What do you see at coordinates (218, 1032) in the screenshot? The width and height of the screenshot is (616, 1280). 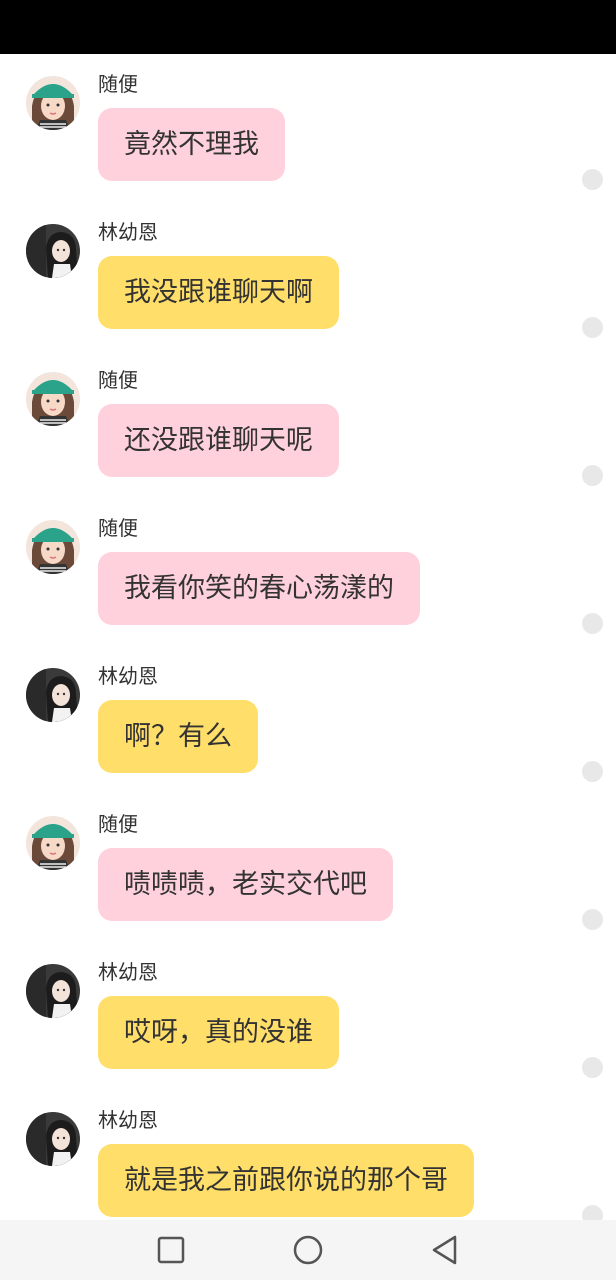 I see `message-bubble: 哎呀，真的没谁` at bounding box center [218, 1032].